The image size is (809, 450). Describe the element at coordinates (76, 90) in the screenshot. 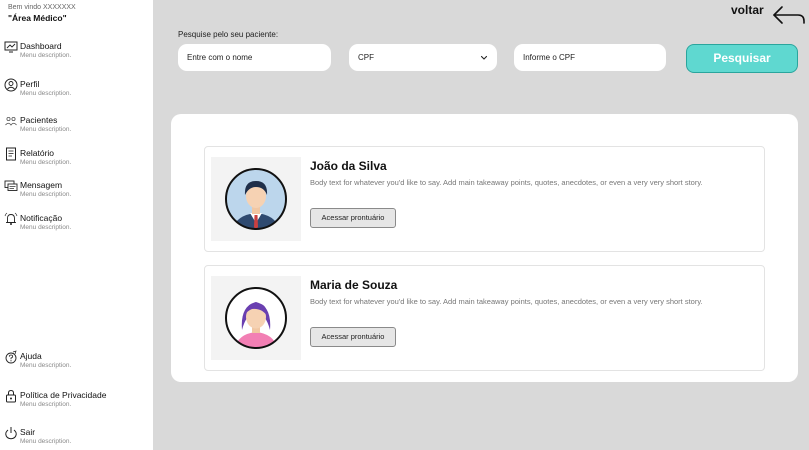

I see `sidebar-item-profile: Perfil Menu description.` at that location.